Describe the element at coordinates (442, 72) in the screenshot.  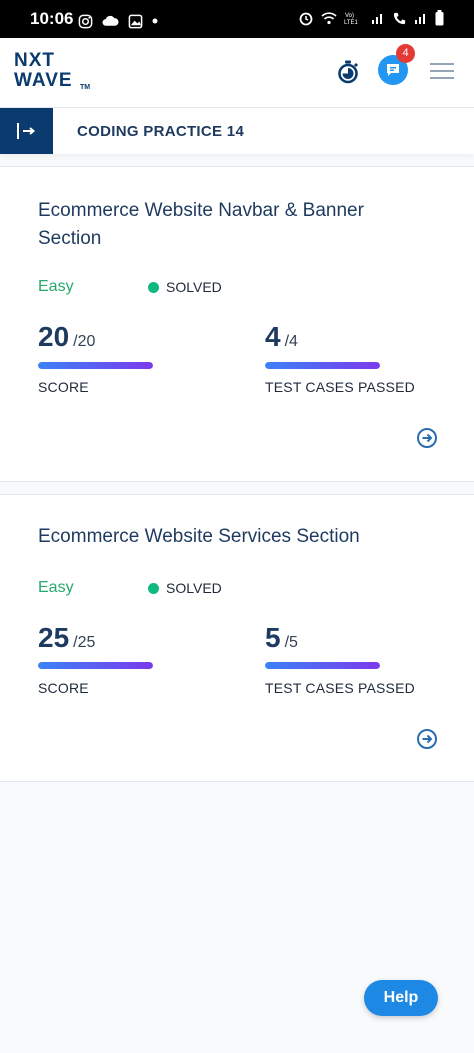
I see `hamburger-menu-icon` at that location.